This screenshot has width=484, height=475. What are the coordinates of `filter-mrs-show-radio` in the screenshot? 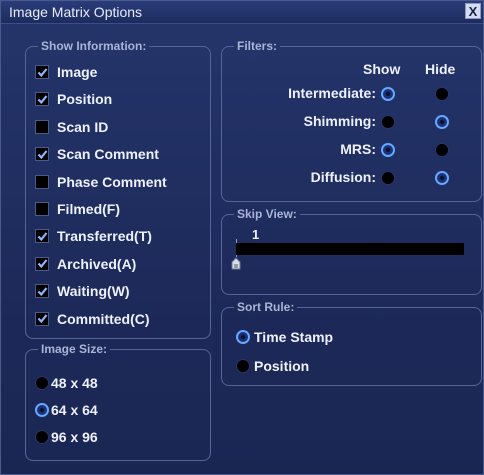 It's located at (388, 150).